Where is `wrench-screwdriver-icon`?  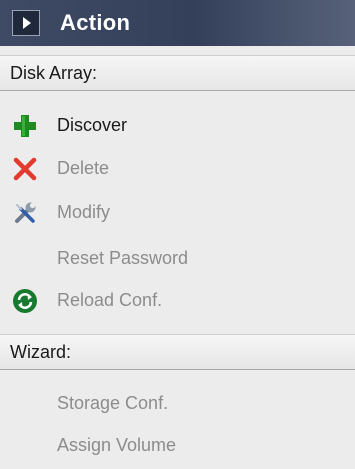 wrench-screwdriver-icon is located at coordinates (25, 212).